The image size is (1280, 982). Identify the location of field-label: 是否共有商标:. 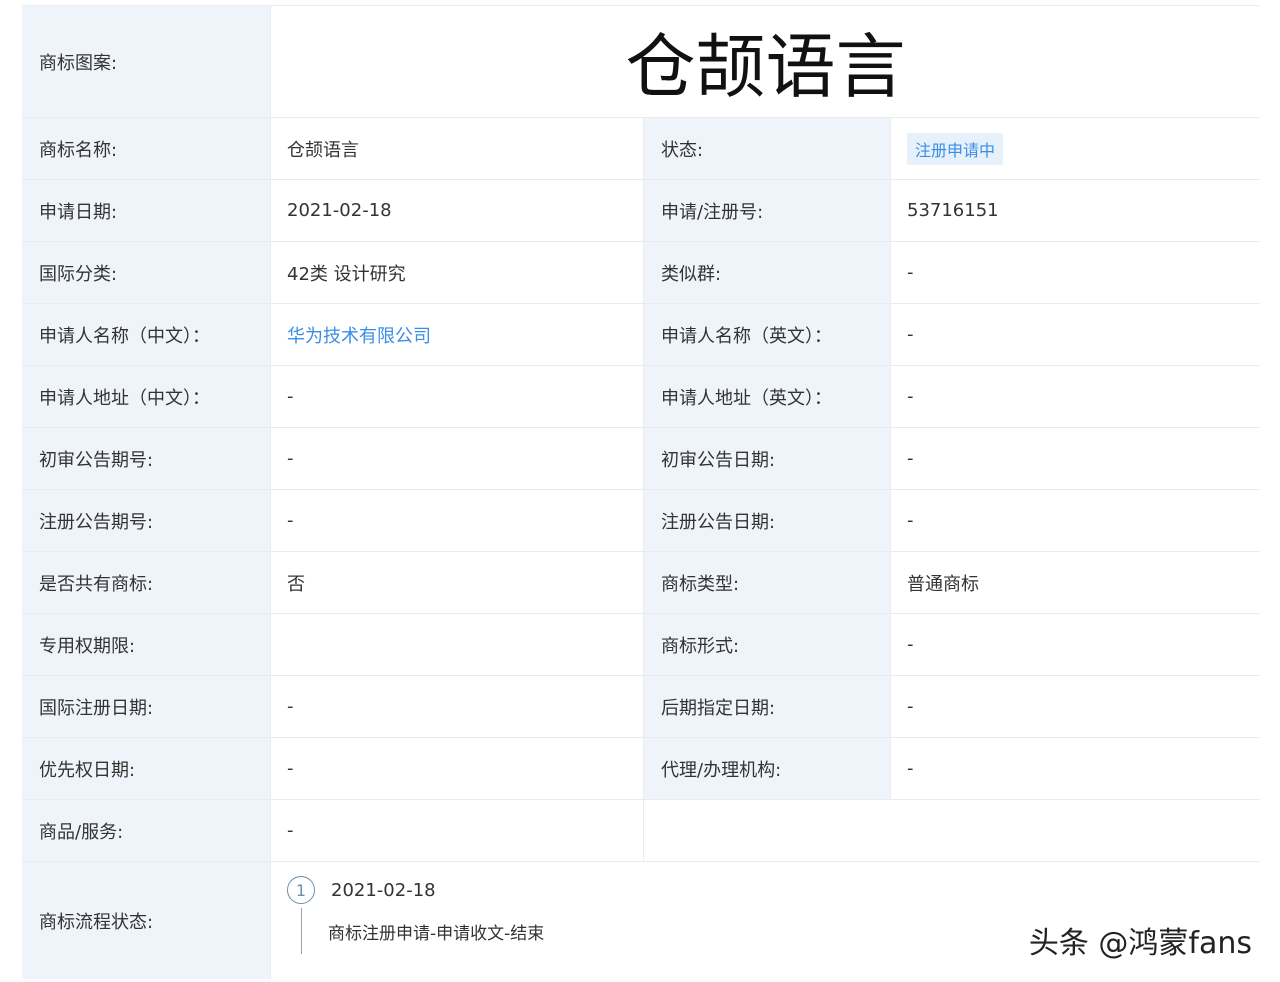
(146, 582).